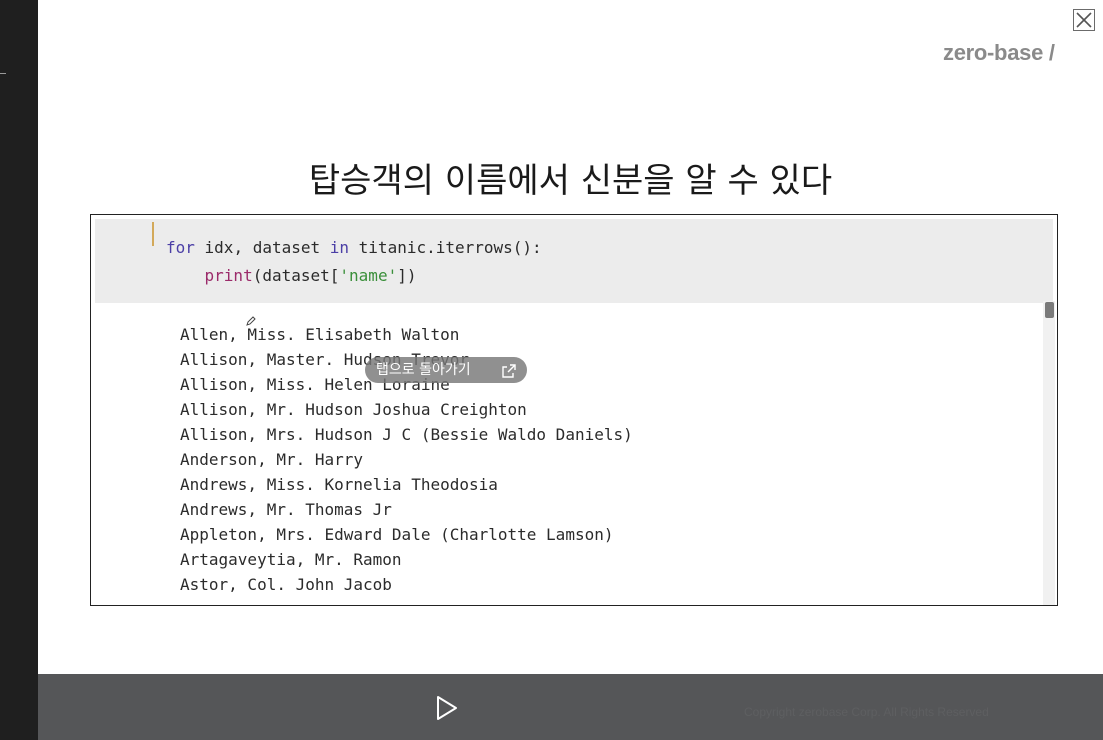  What do you see at coordinates (339, 484) in the screenshot?
I see `output-line: Andrews, Miss. Kornelia Theodosia` at bounding box center [339, 484].